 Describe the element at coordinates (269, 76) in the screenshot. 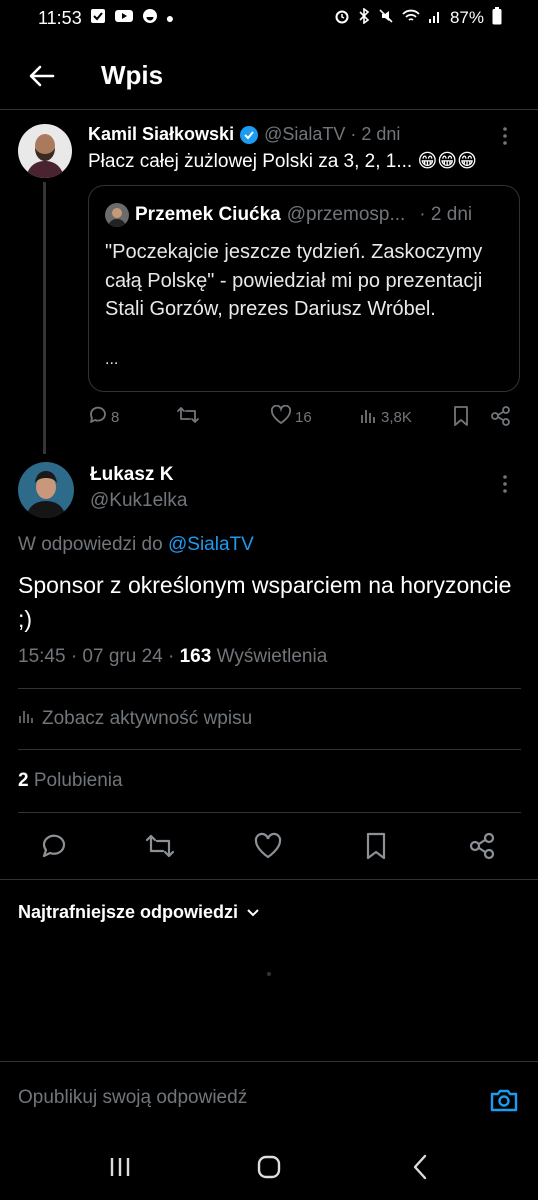

I see `top-bar: Wpis` at that location.